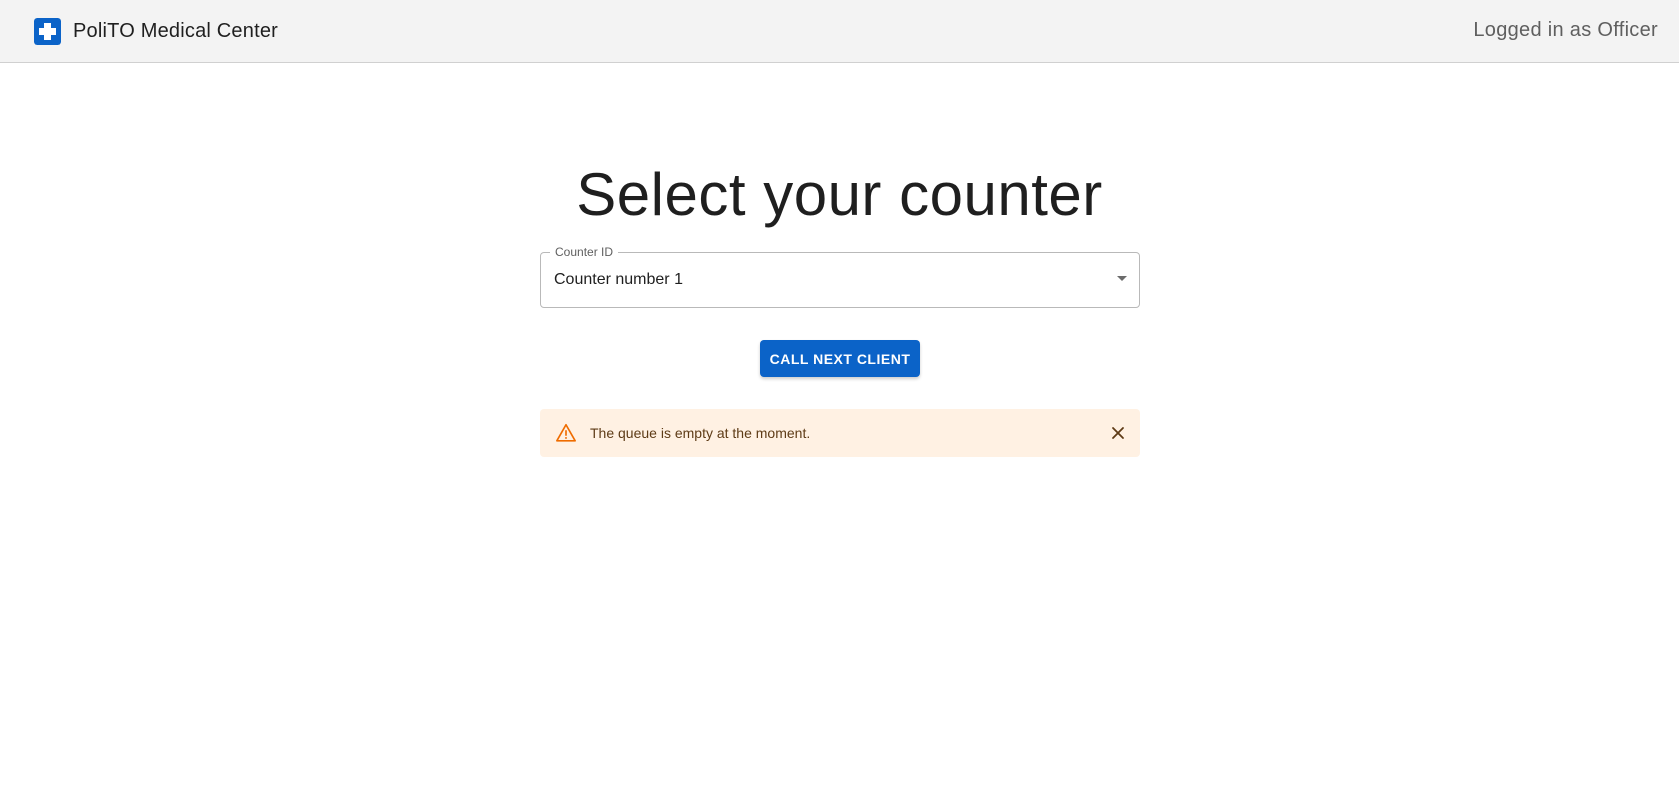  I want to click on alert-message: The queue is empty at the moment., so click(700, 433).